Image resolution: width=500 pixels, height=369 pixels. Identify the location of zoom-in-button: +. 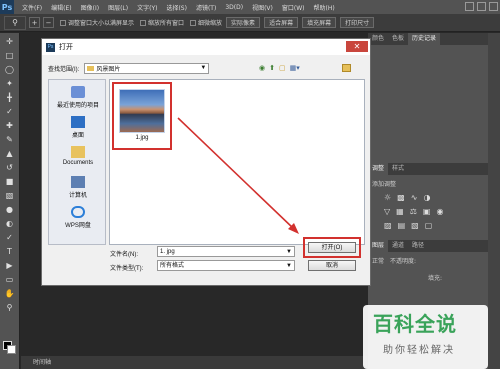
(34, 22).